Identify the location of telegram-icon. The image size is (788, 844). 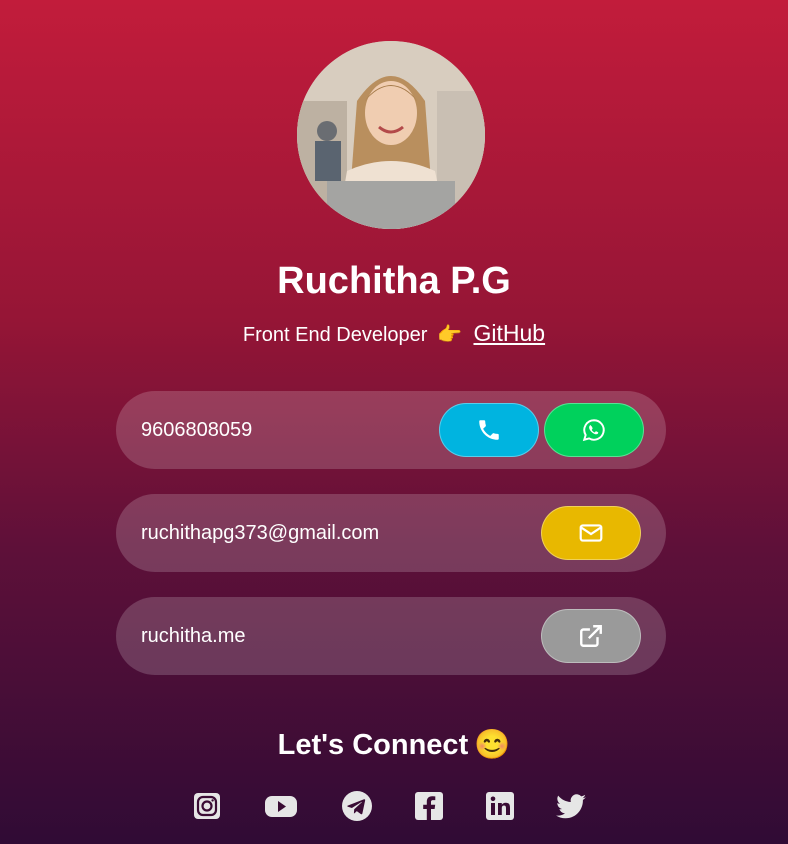
(357, 806).